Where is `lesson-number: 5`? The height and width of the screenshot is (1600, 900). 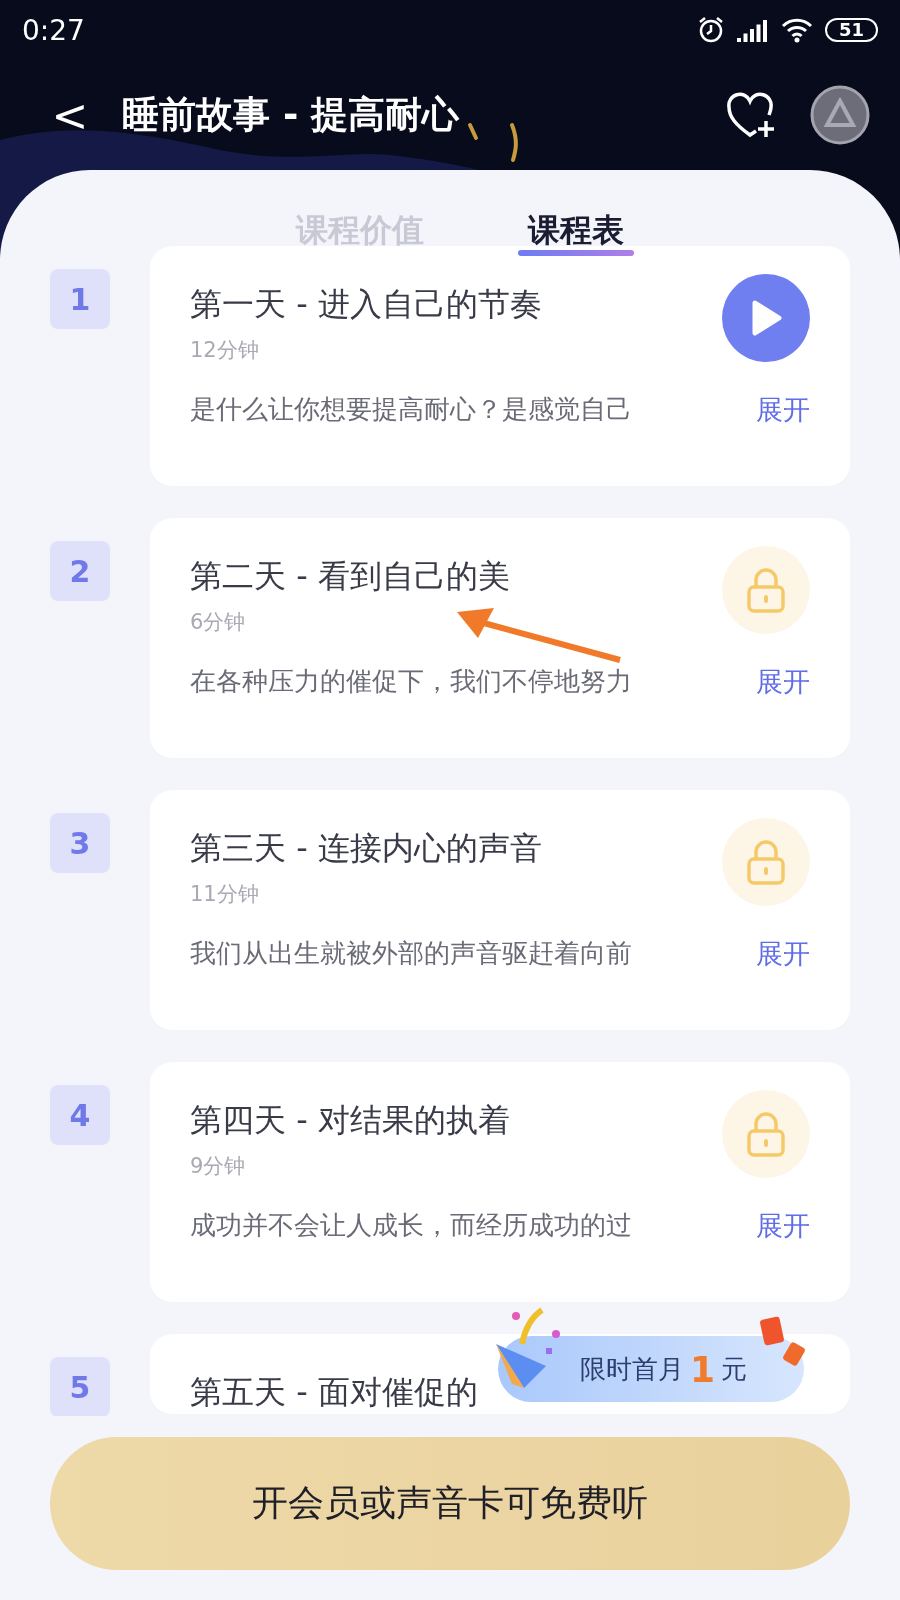 lesson-number: 5 is located at coordinates (80, 1387).